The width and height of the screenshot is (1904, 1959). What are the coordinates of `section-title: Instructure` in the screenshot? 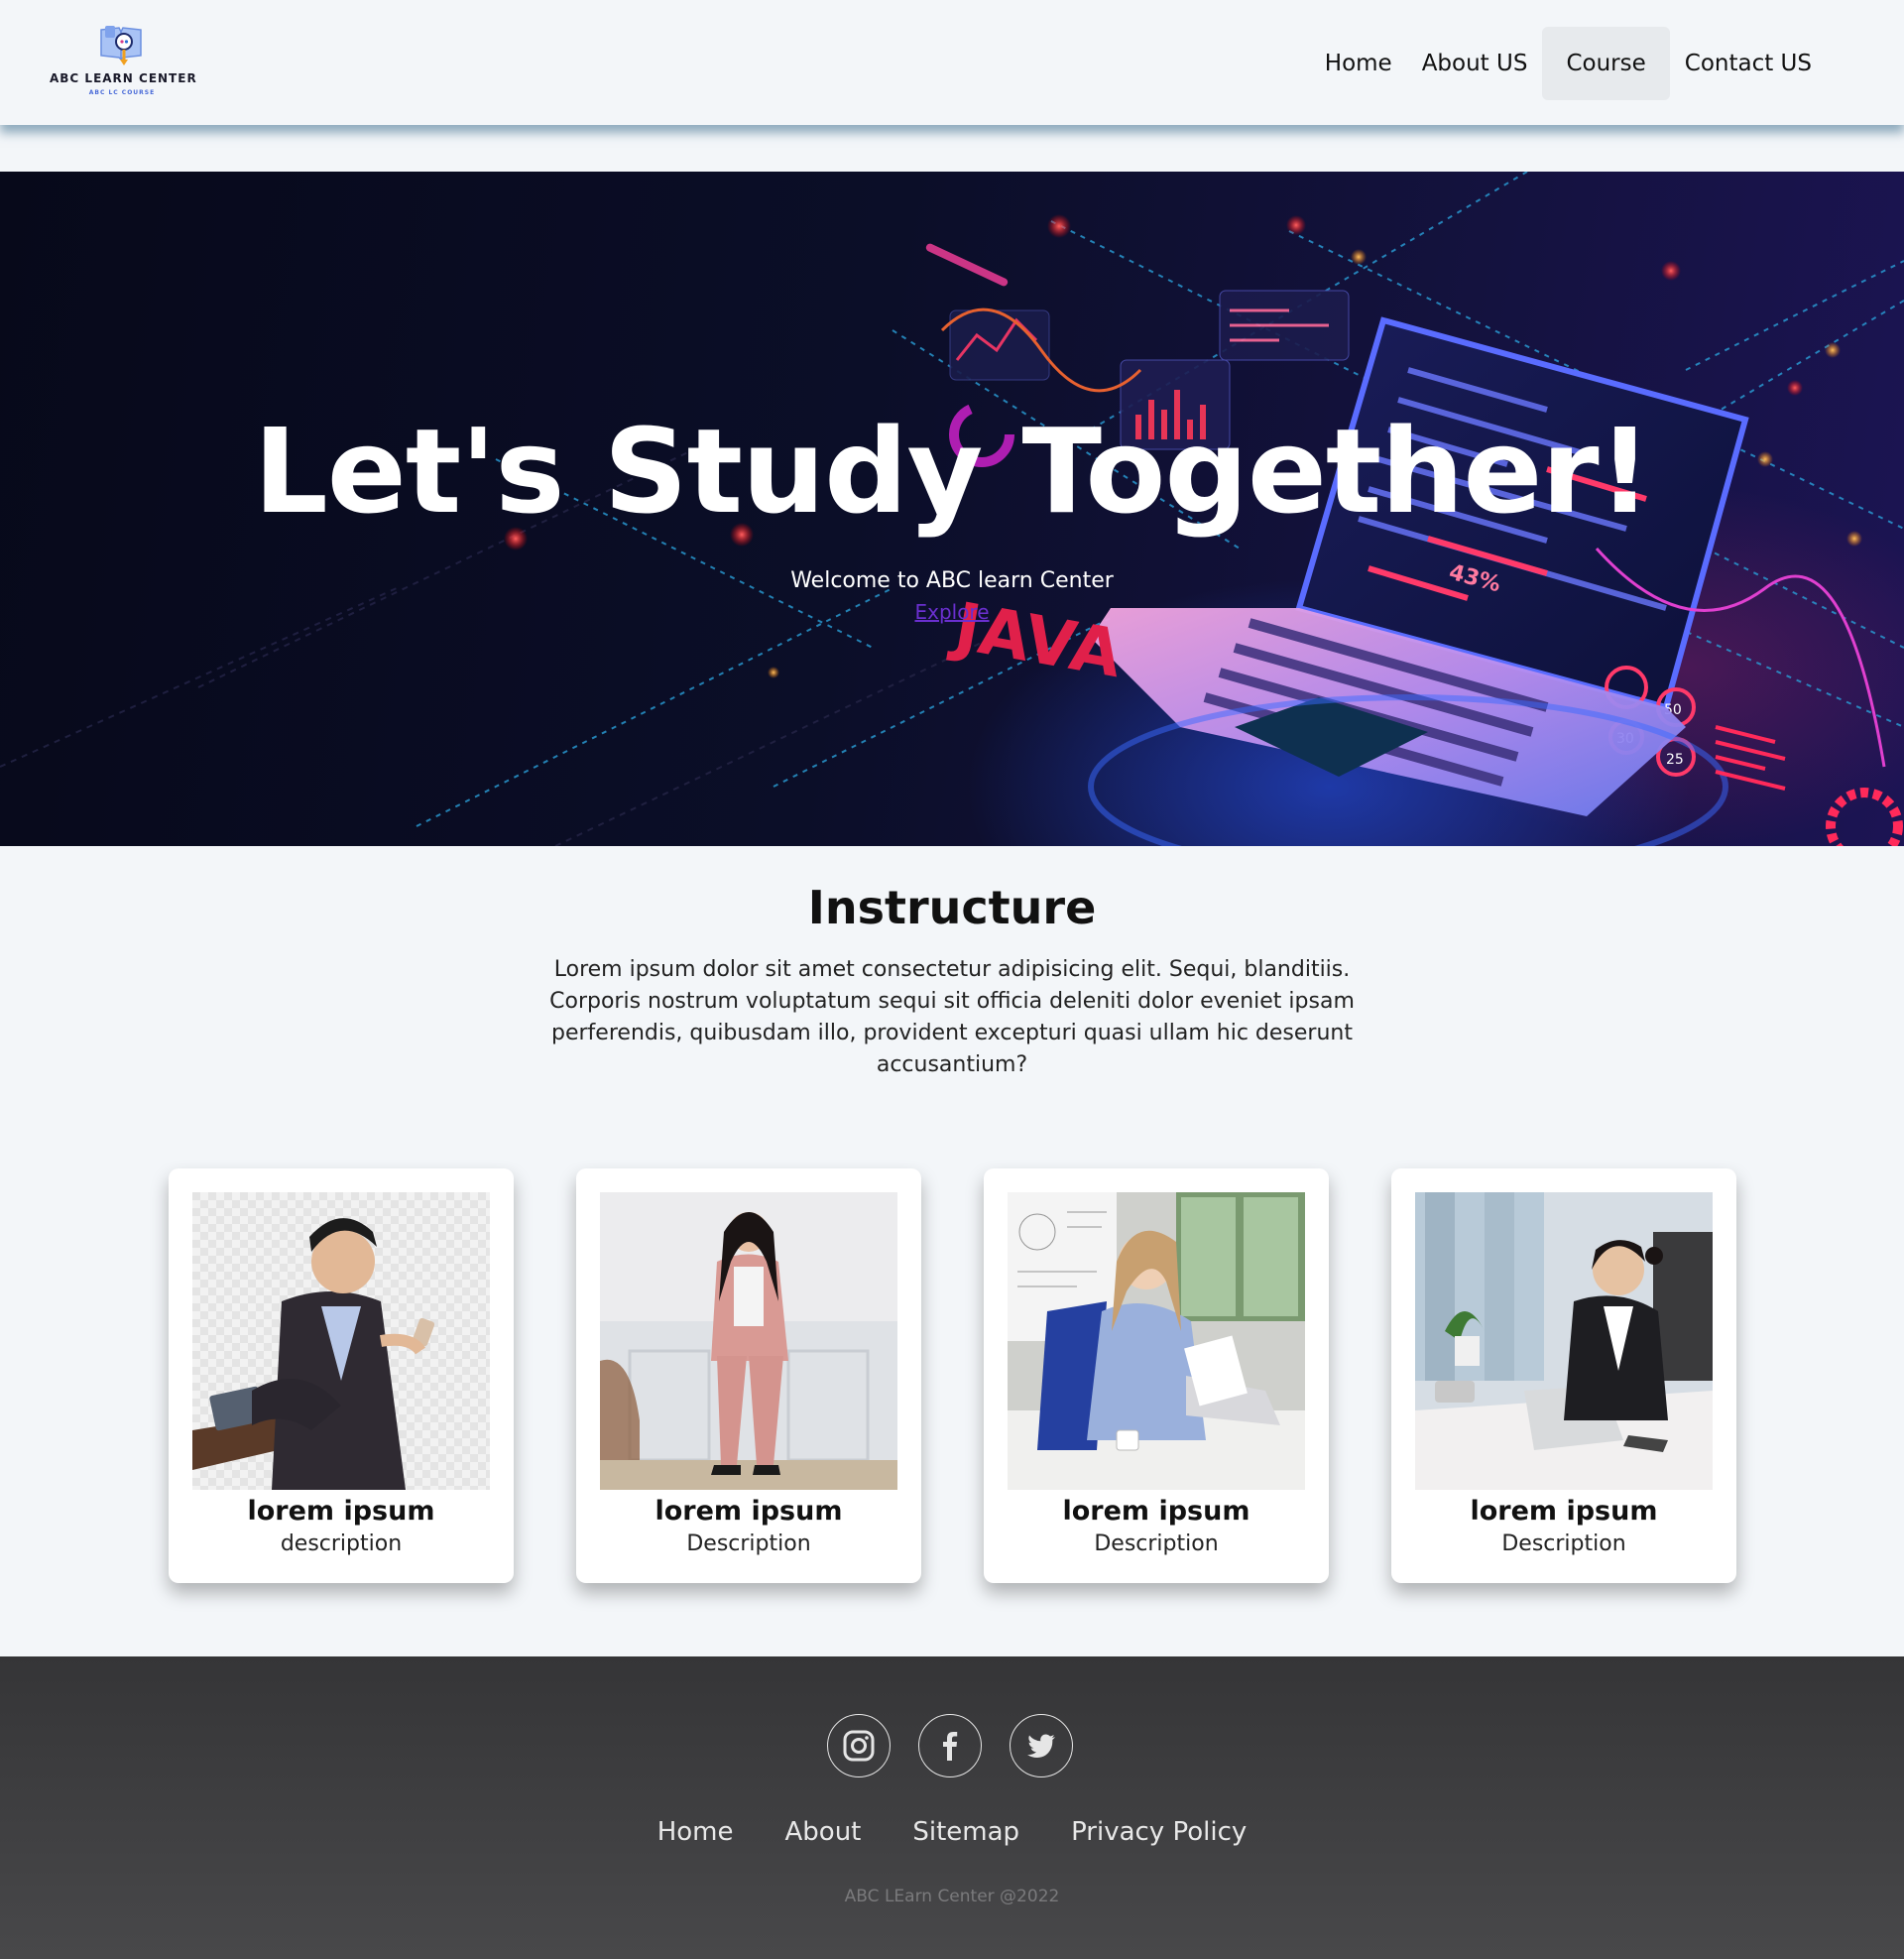 It's located at (952, 907).